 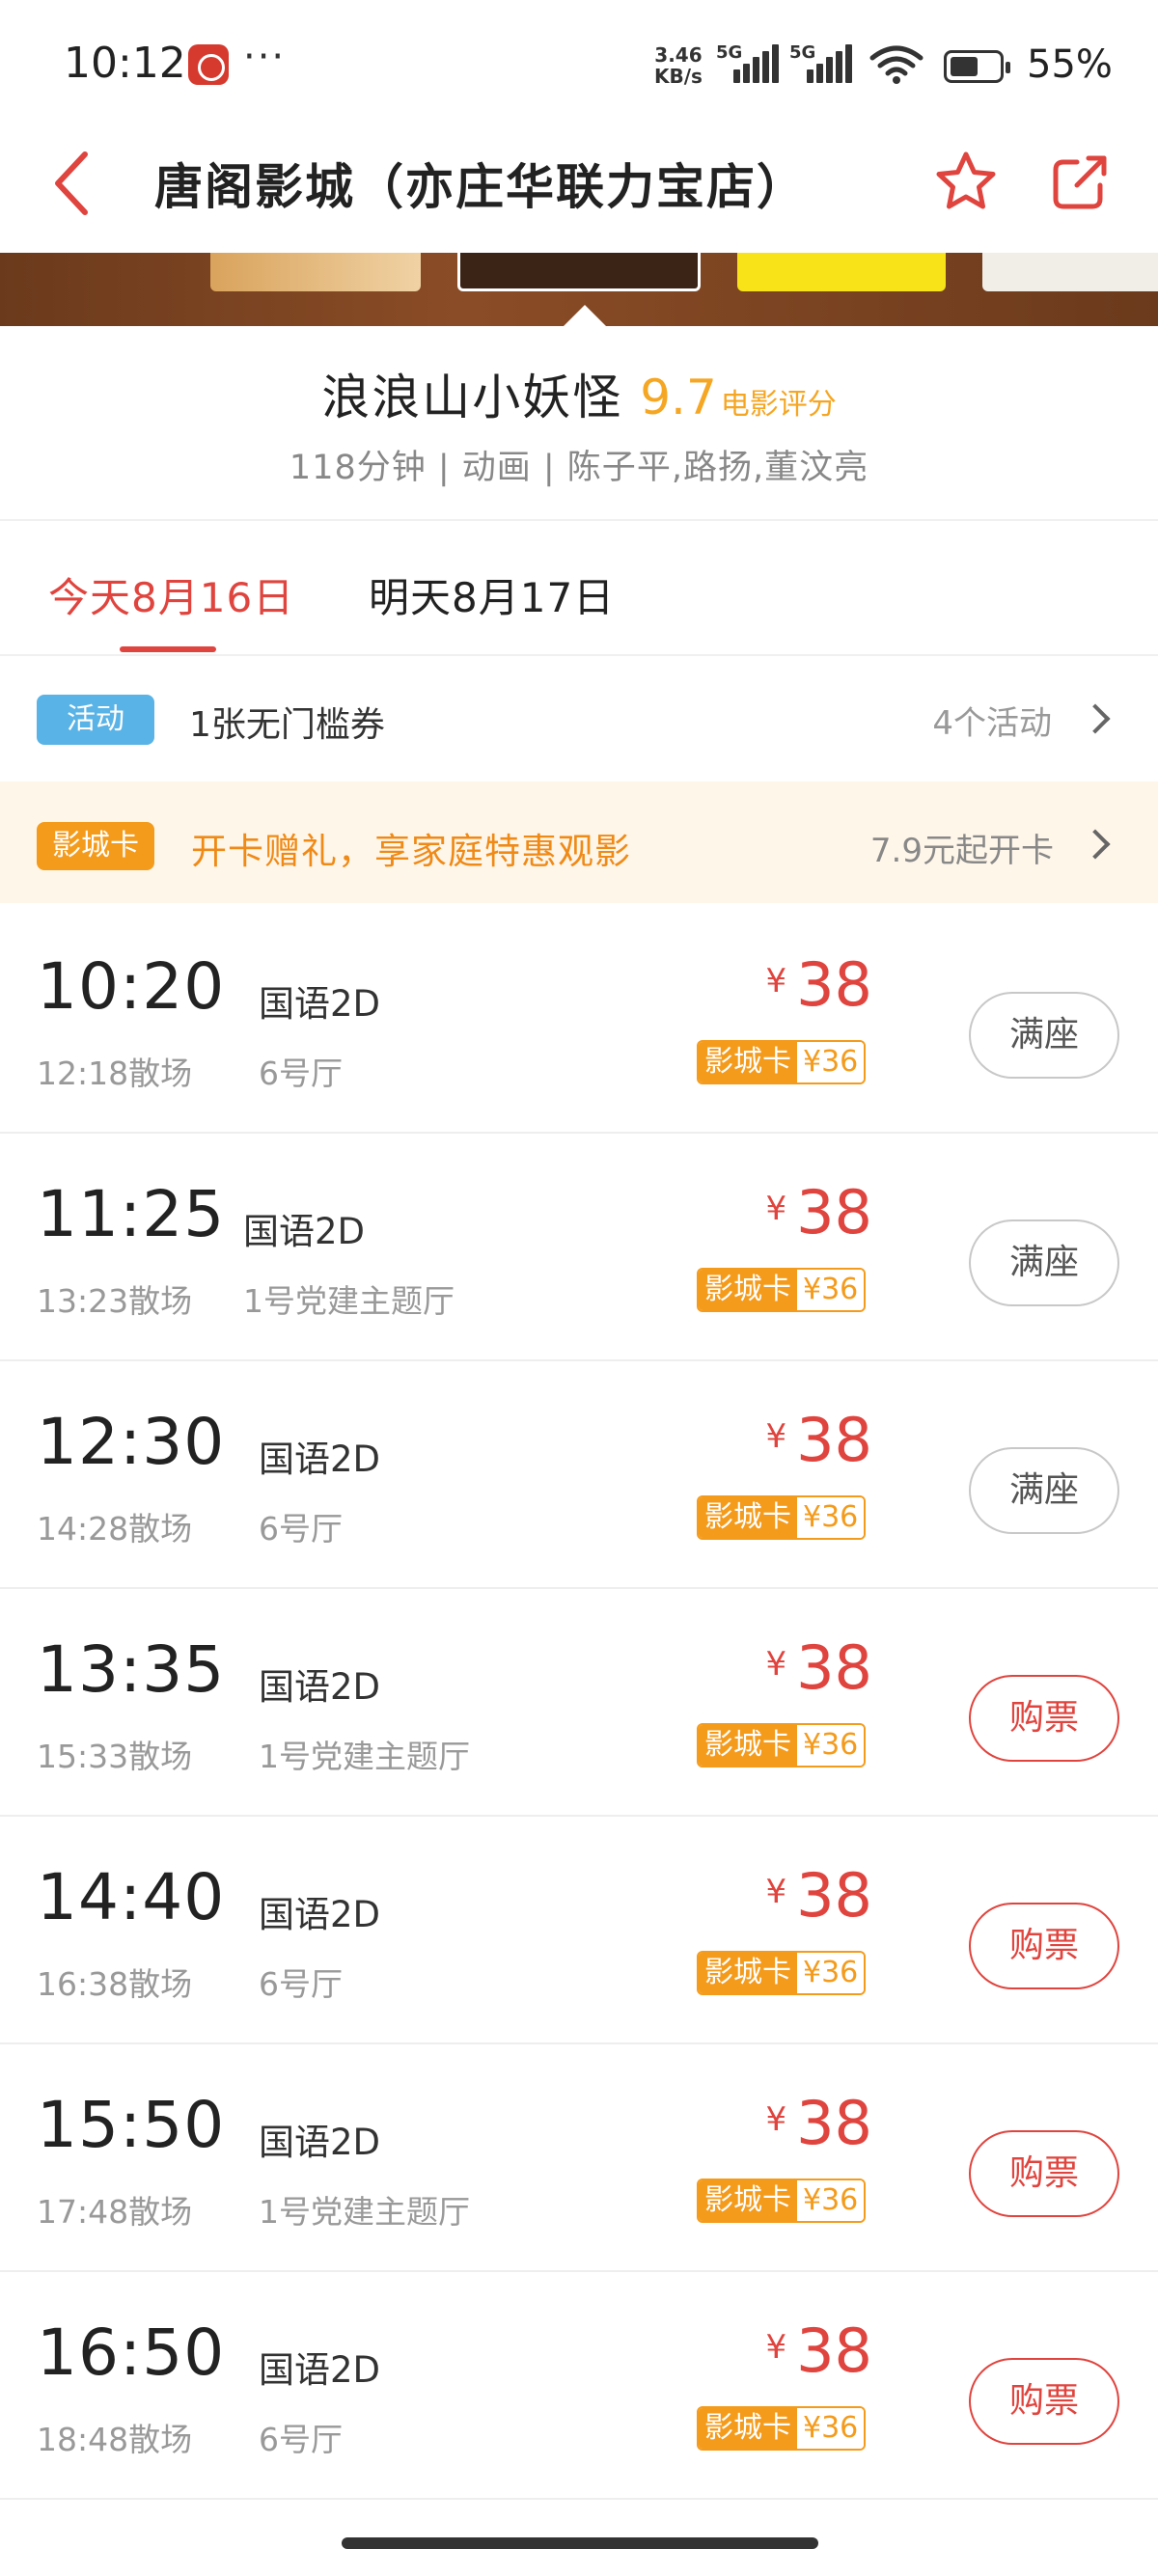 I want to click on activity-row: 活动 1张无门槛券 4个活动, so click(x=579, y=719).